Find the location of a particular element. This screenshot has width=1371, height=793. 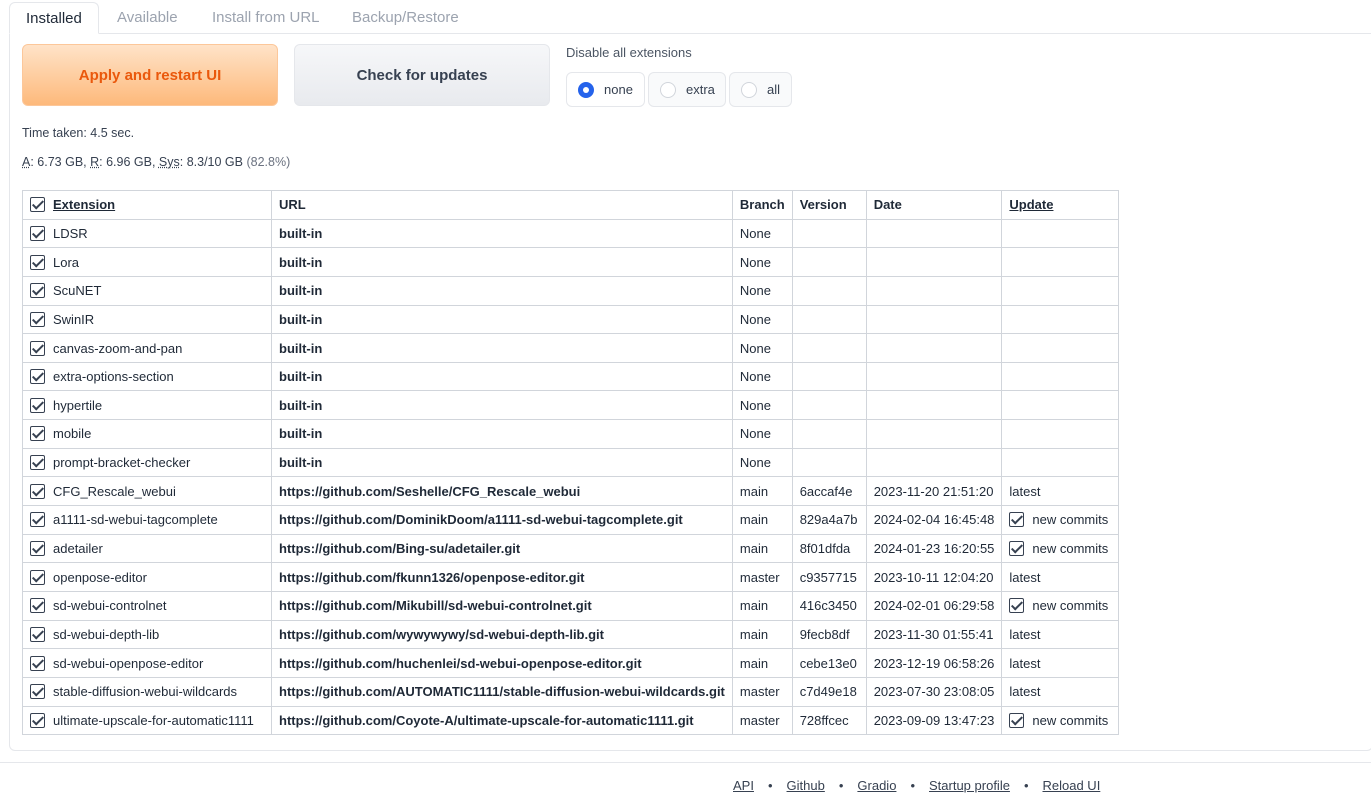

extension-name: mobile is located at coordinates (72, 434).